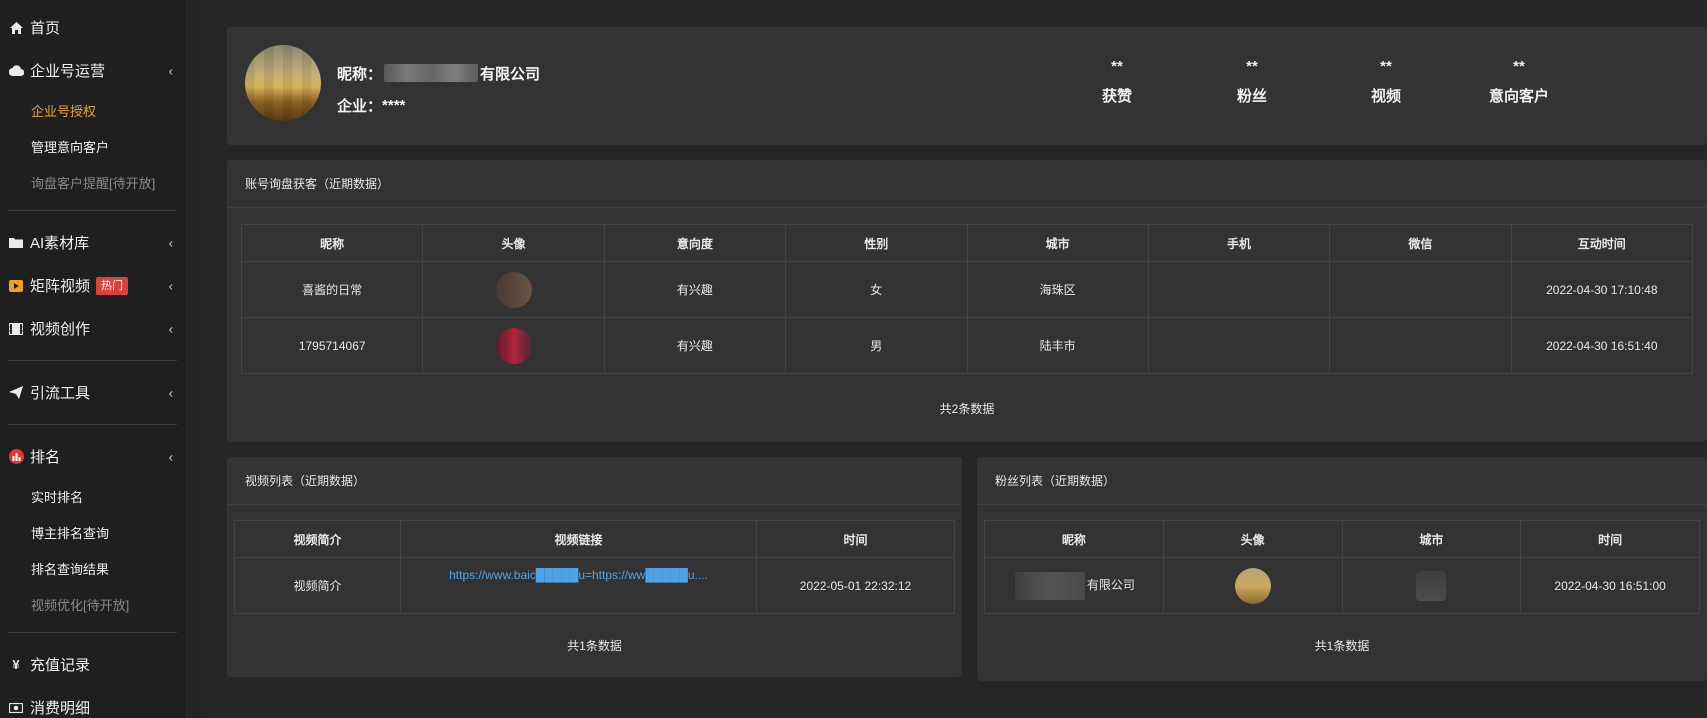  I want to click on cell-city: 海珠区, so click(1057, 289).